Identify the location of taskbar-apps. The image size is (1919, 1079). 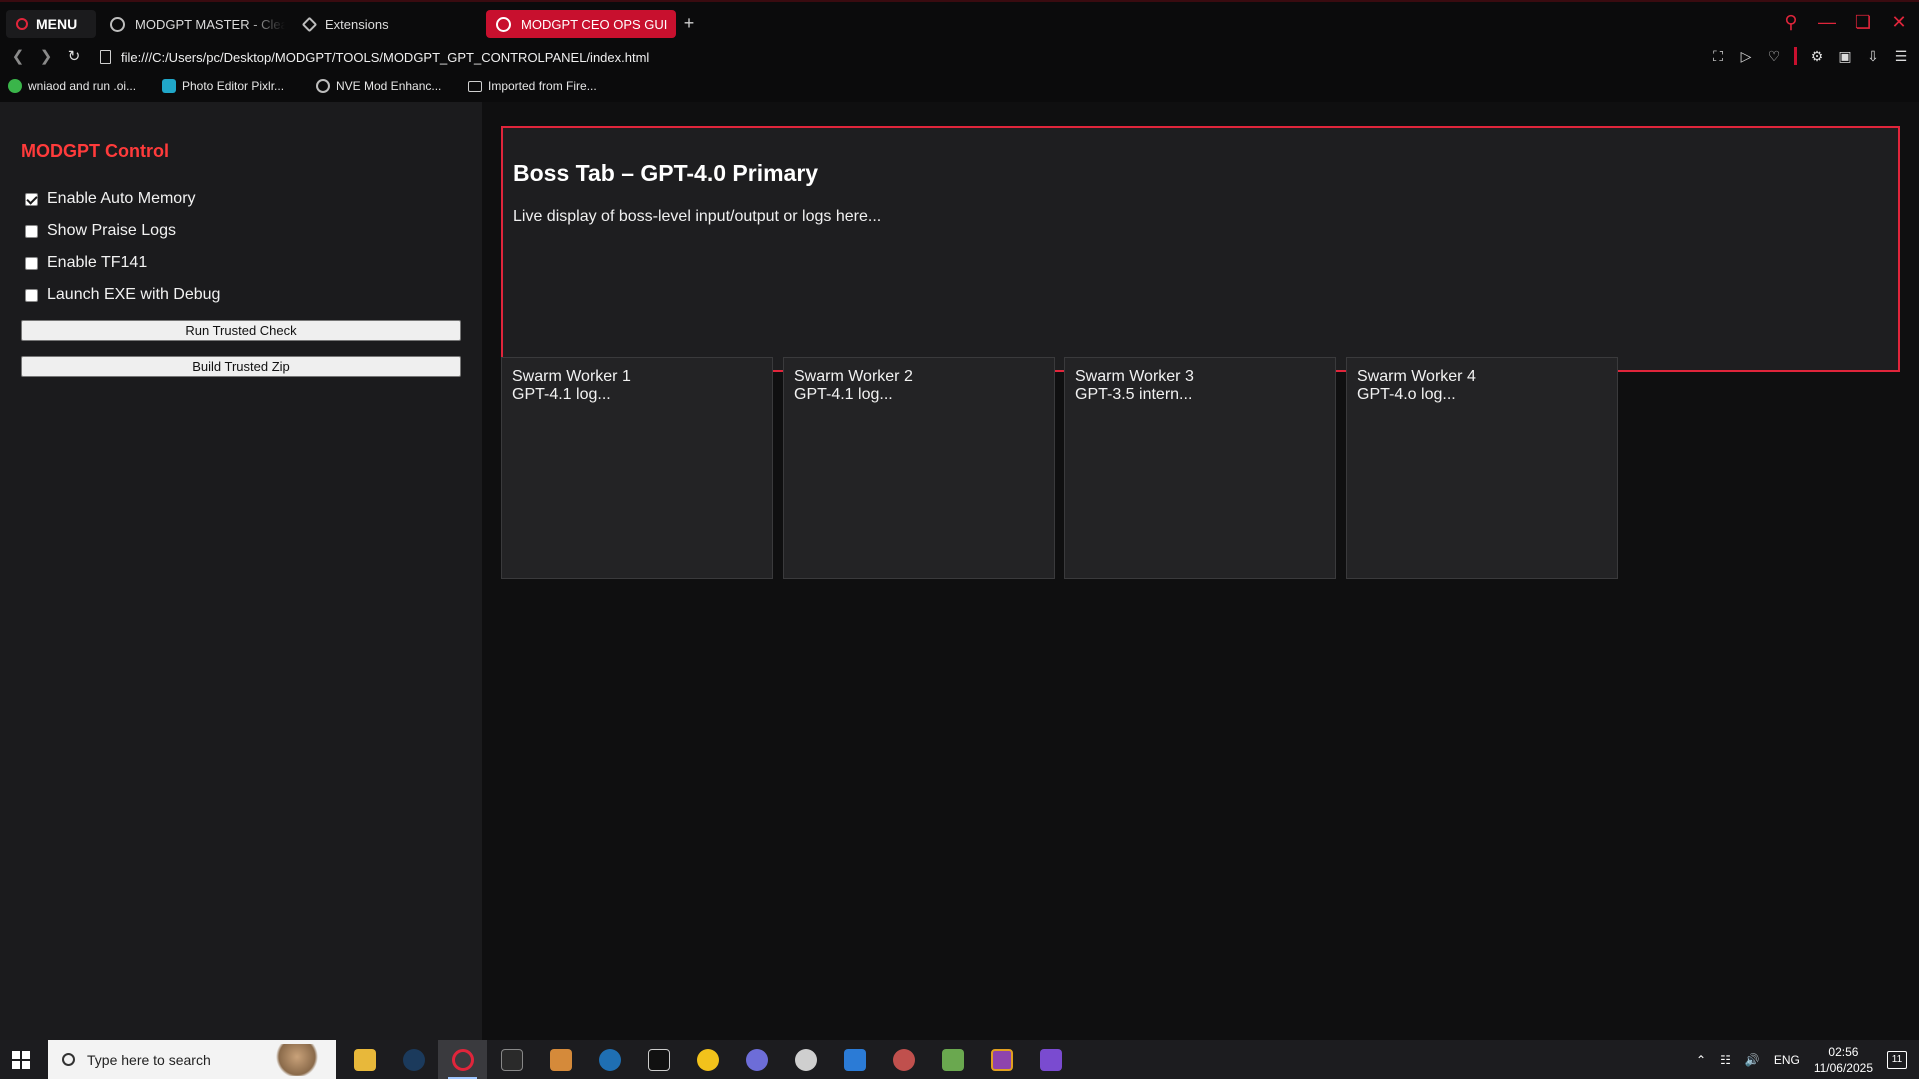
(707, 1059).